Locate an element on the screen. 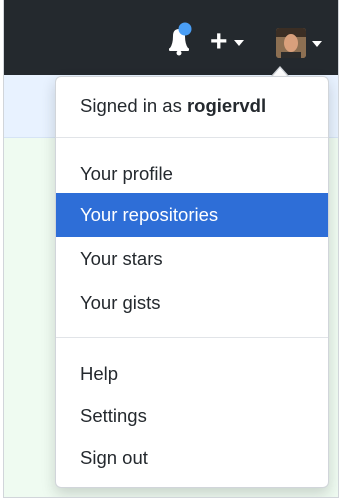 The image size is (349, 501). menu-item-settings: Settings is located at coordinates (192, 416).